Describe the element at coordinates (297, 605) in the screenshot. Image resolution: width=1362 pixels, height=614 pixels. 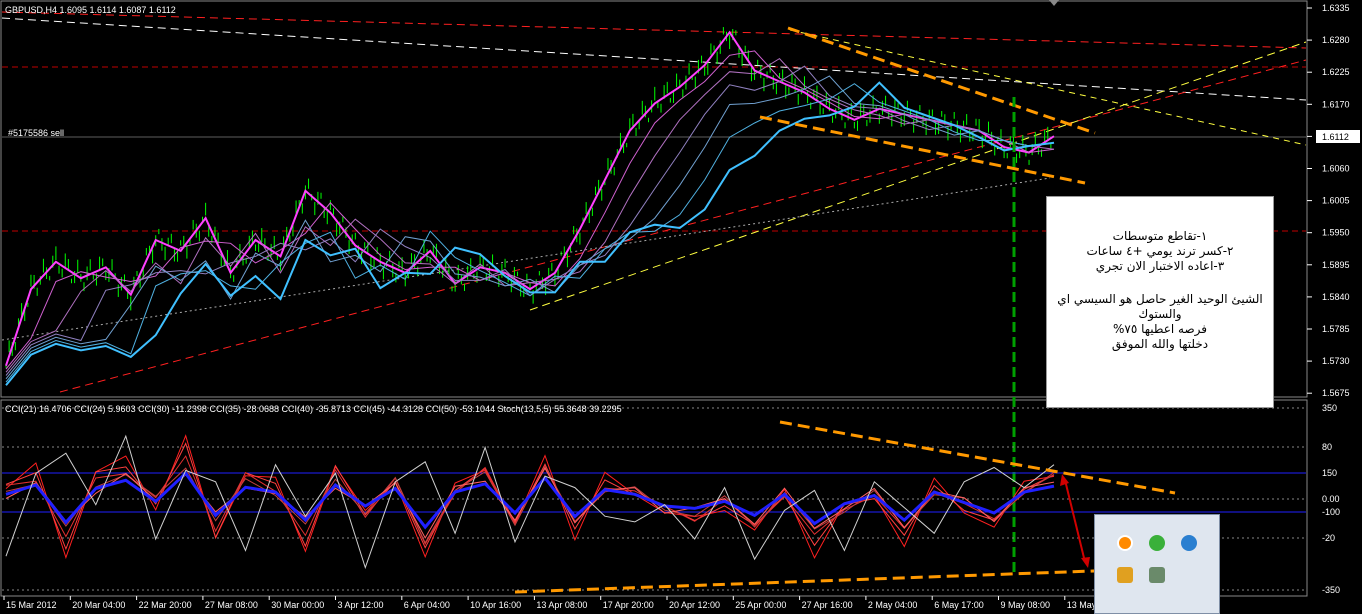
I see `time-tick-label: 30 Mar 00:00` at that location.